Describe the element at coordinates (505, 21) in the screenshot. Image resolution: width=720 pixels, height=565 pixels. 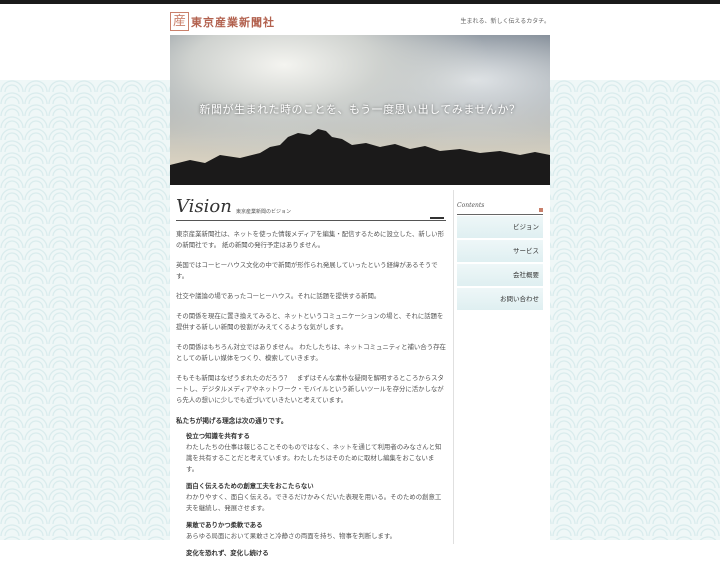
I see `site-tagline: 生まれる、新しく伝えるカタチ。` at that location.